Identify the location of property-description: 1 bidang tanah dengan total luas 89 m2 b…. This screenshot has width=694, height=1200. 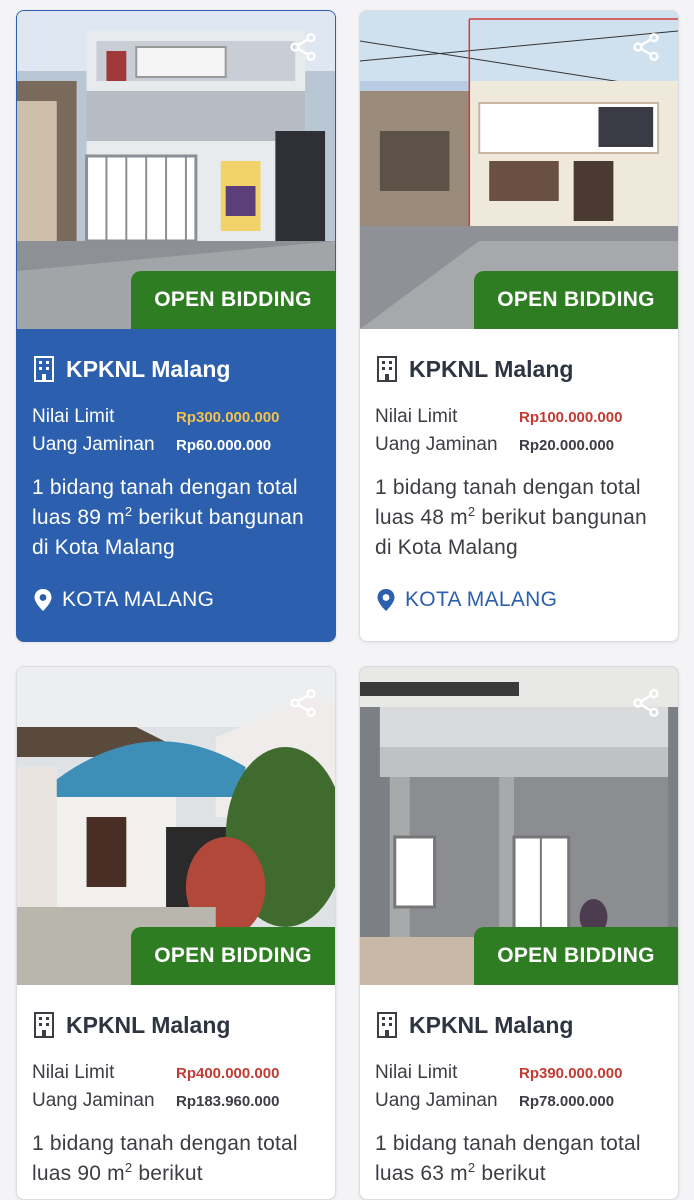
(168, 517).